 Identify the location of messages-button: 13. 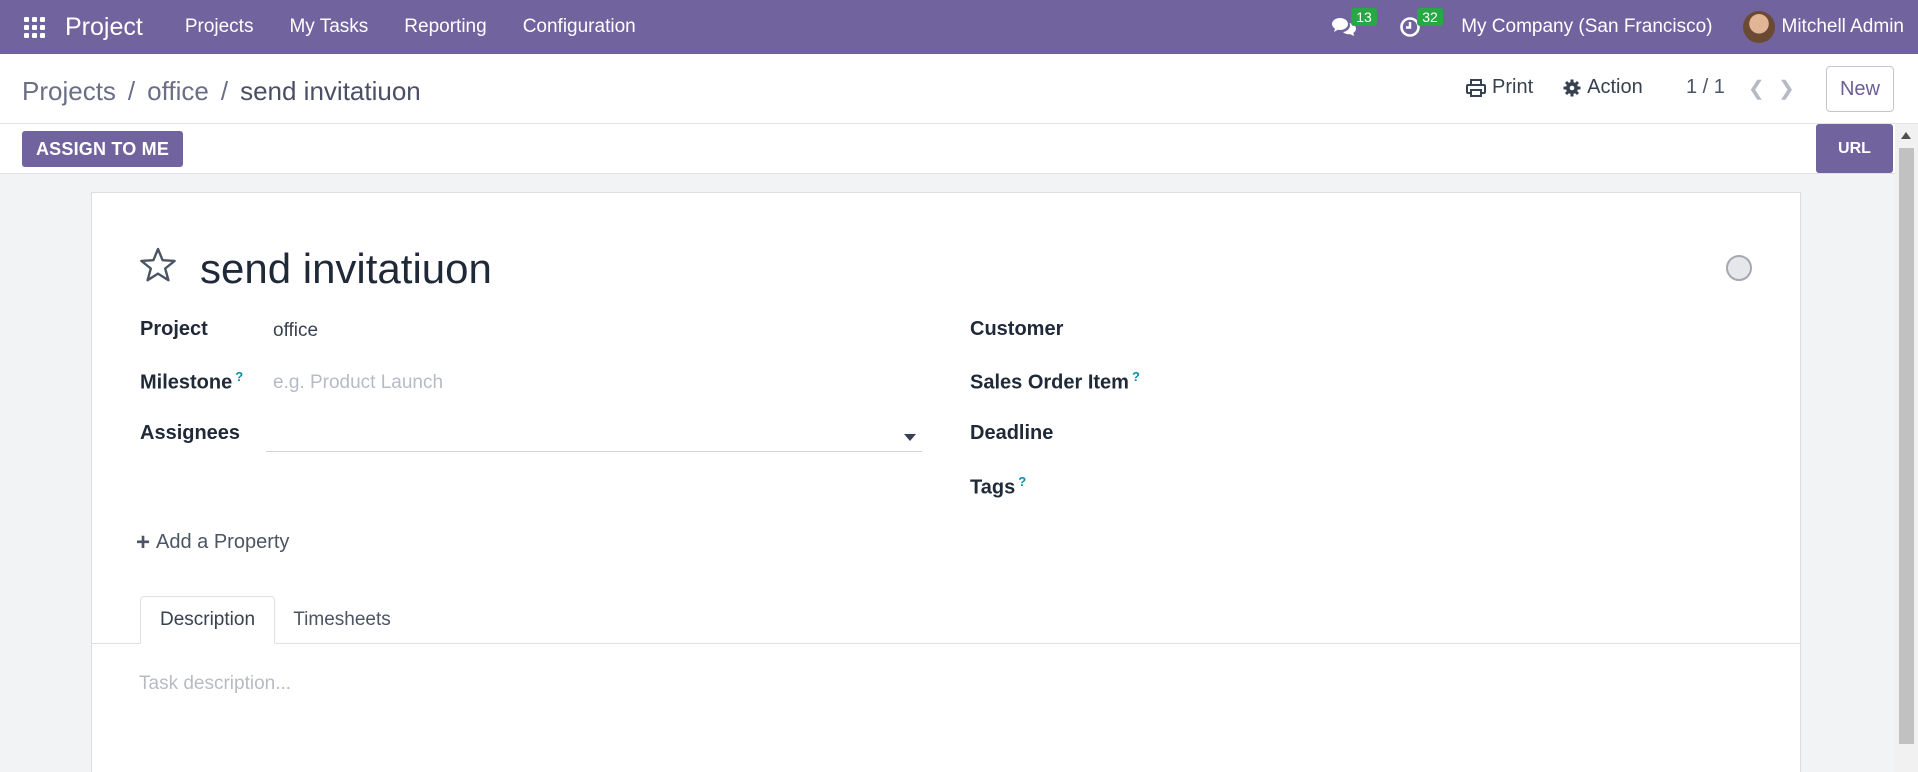
(1353, 25).